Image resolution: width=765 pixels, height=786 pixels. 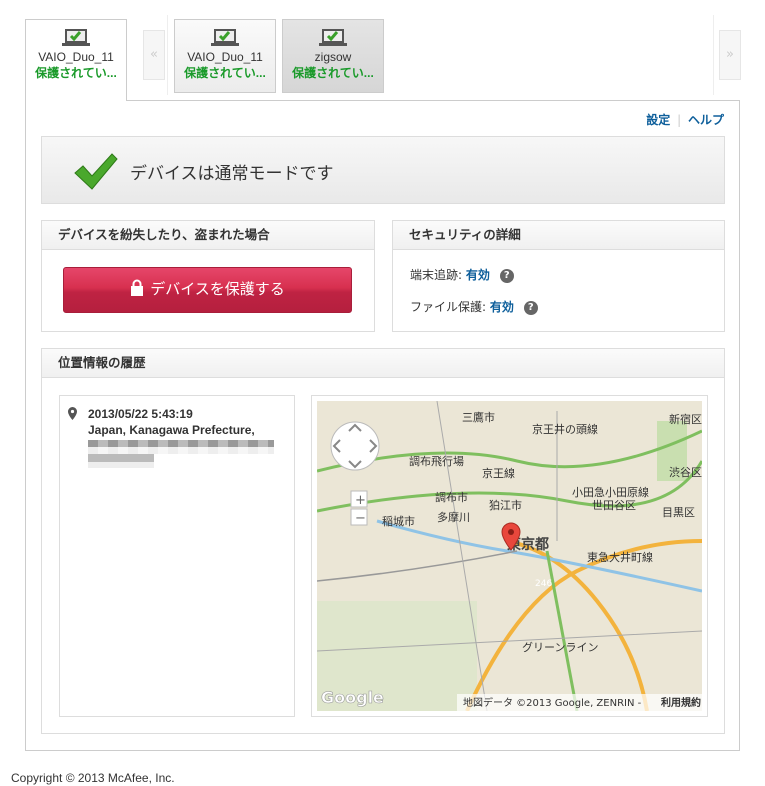 What do you see at coordinates (352, 697) in the screenshot?
I see `google-logo: Google` at bounding box center [352, 697].